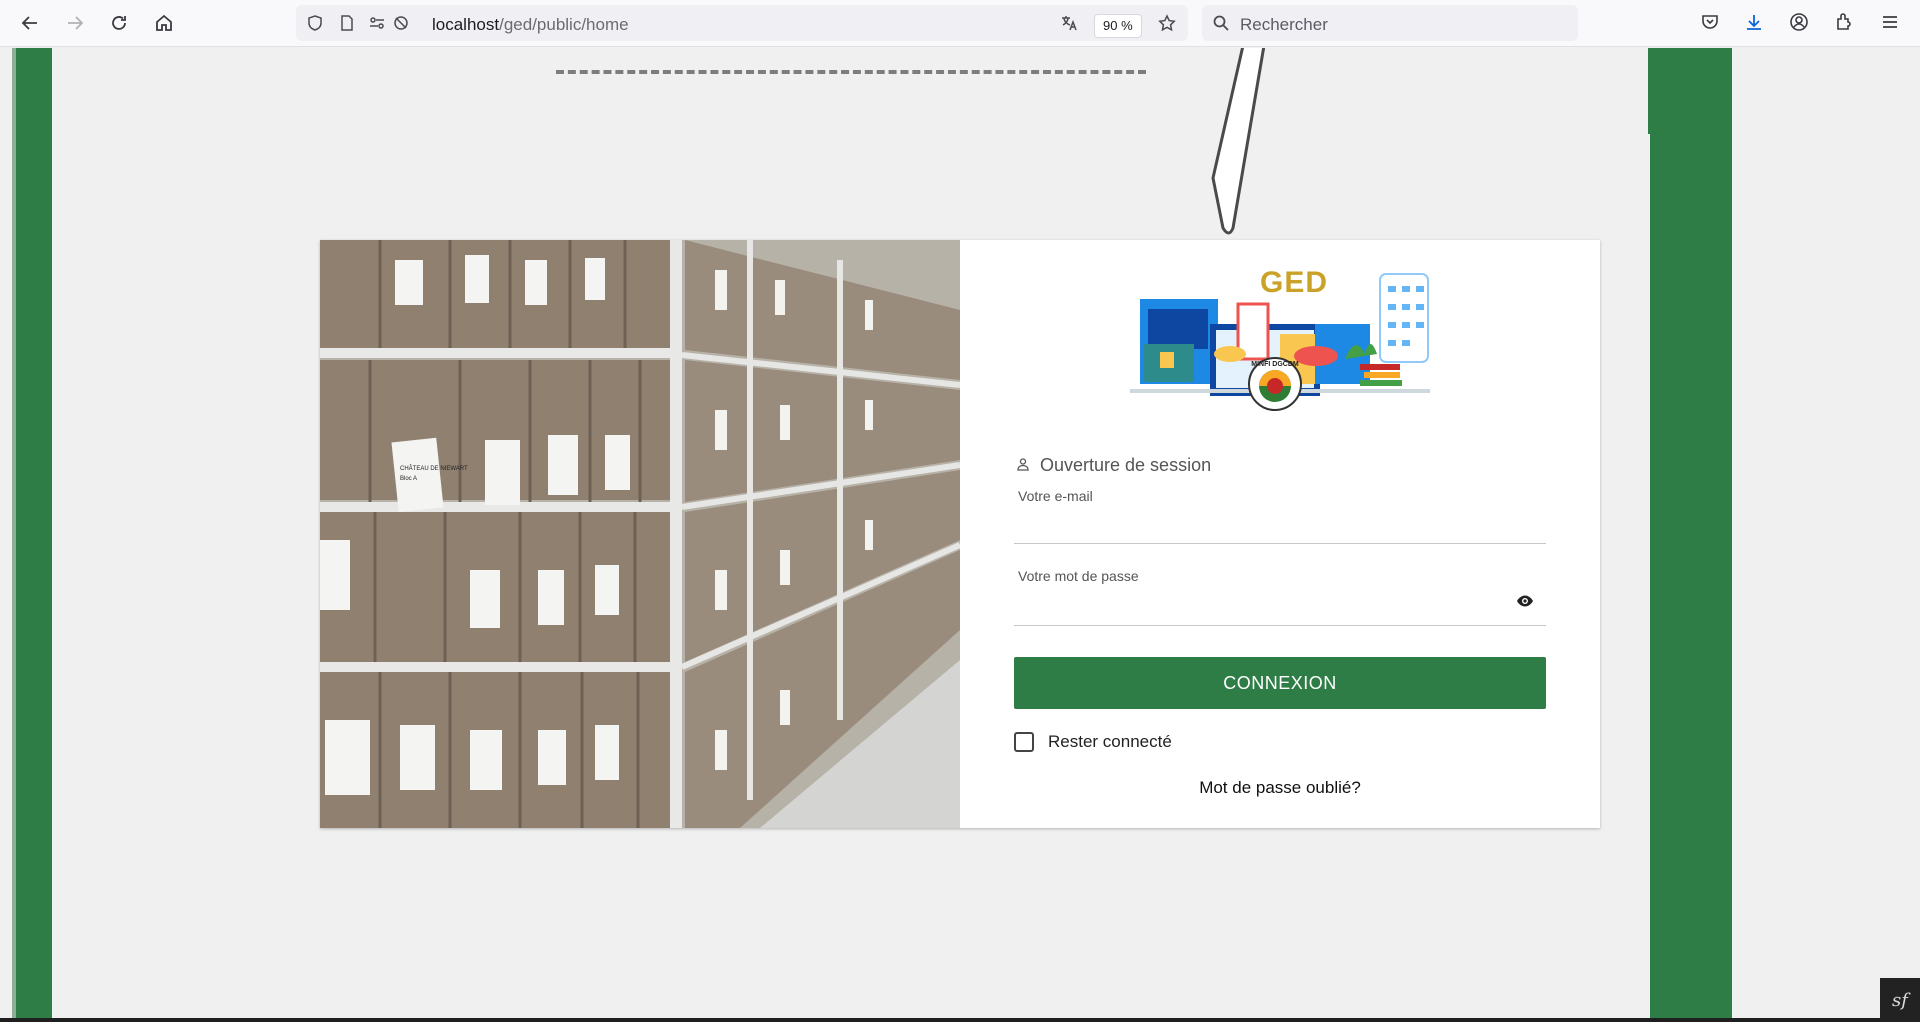 The image size is (1920, 1022). I want to click on decor-green-bar-left, so click(34, 535).